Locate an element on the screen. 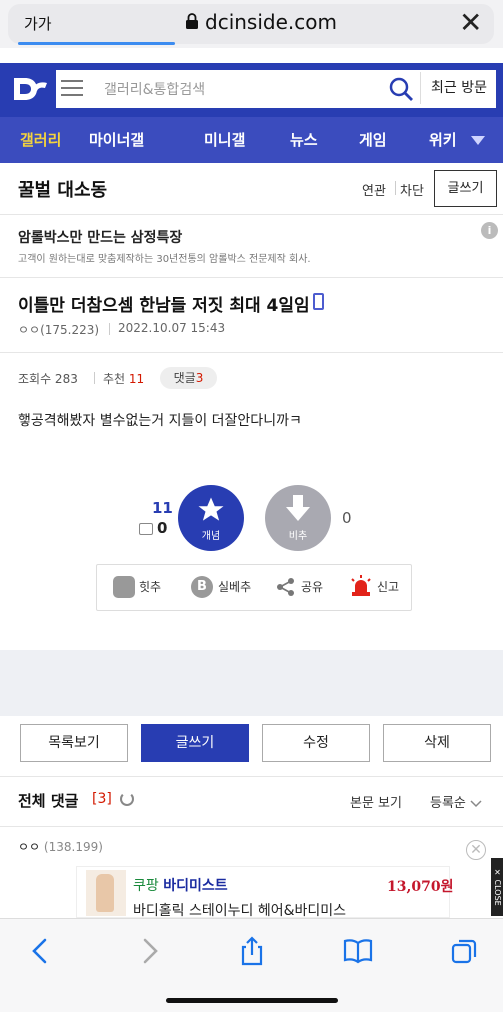 This screenshot has width=503, height=1012. ad-brand: 쿠팡 바디미스트 is located at coordinates (180, 885).